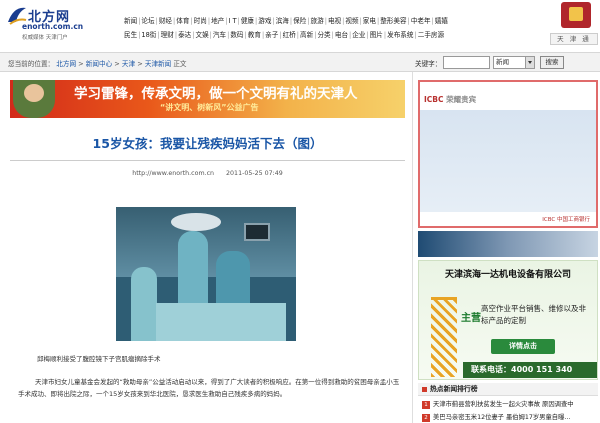 This screenshot has width=600, height=423. Describe the element at coordinates (502, 62) in the screenshot. I see `search-scope-value: 新闻` at that location.